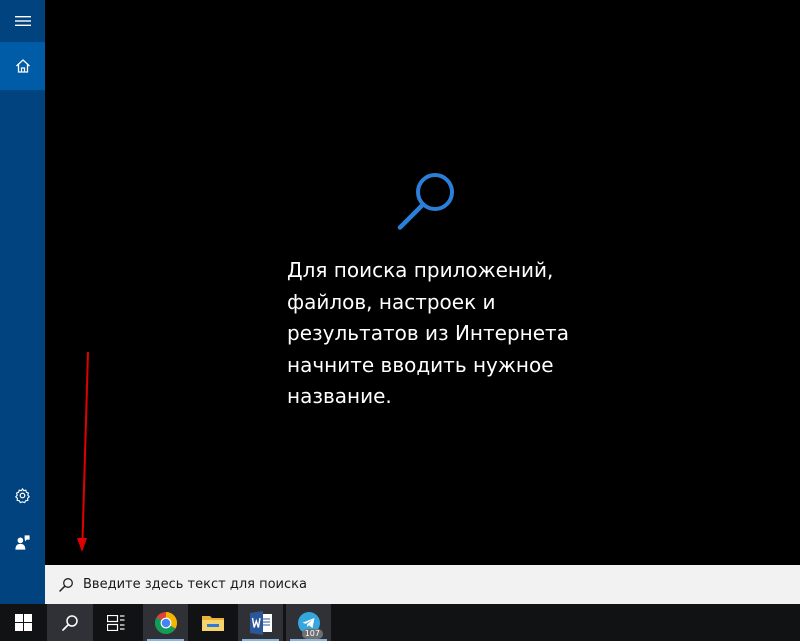 The height and width of the screenshot is (641, 800). Describe the element at coordinates (408, 584) in the screenshot. I see `search-input` at that location.